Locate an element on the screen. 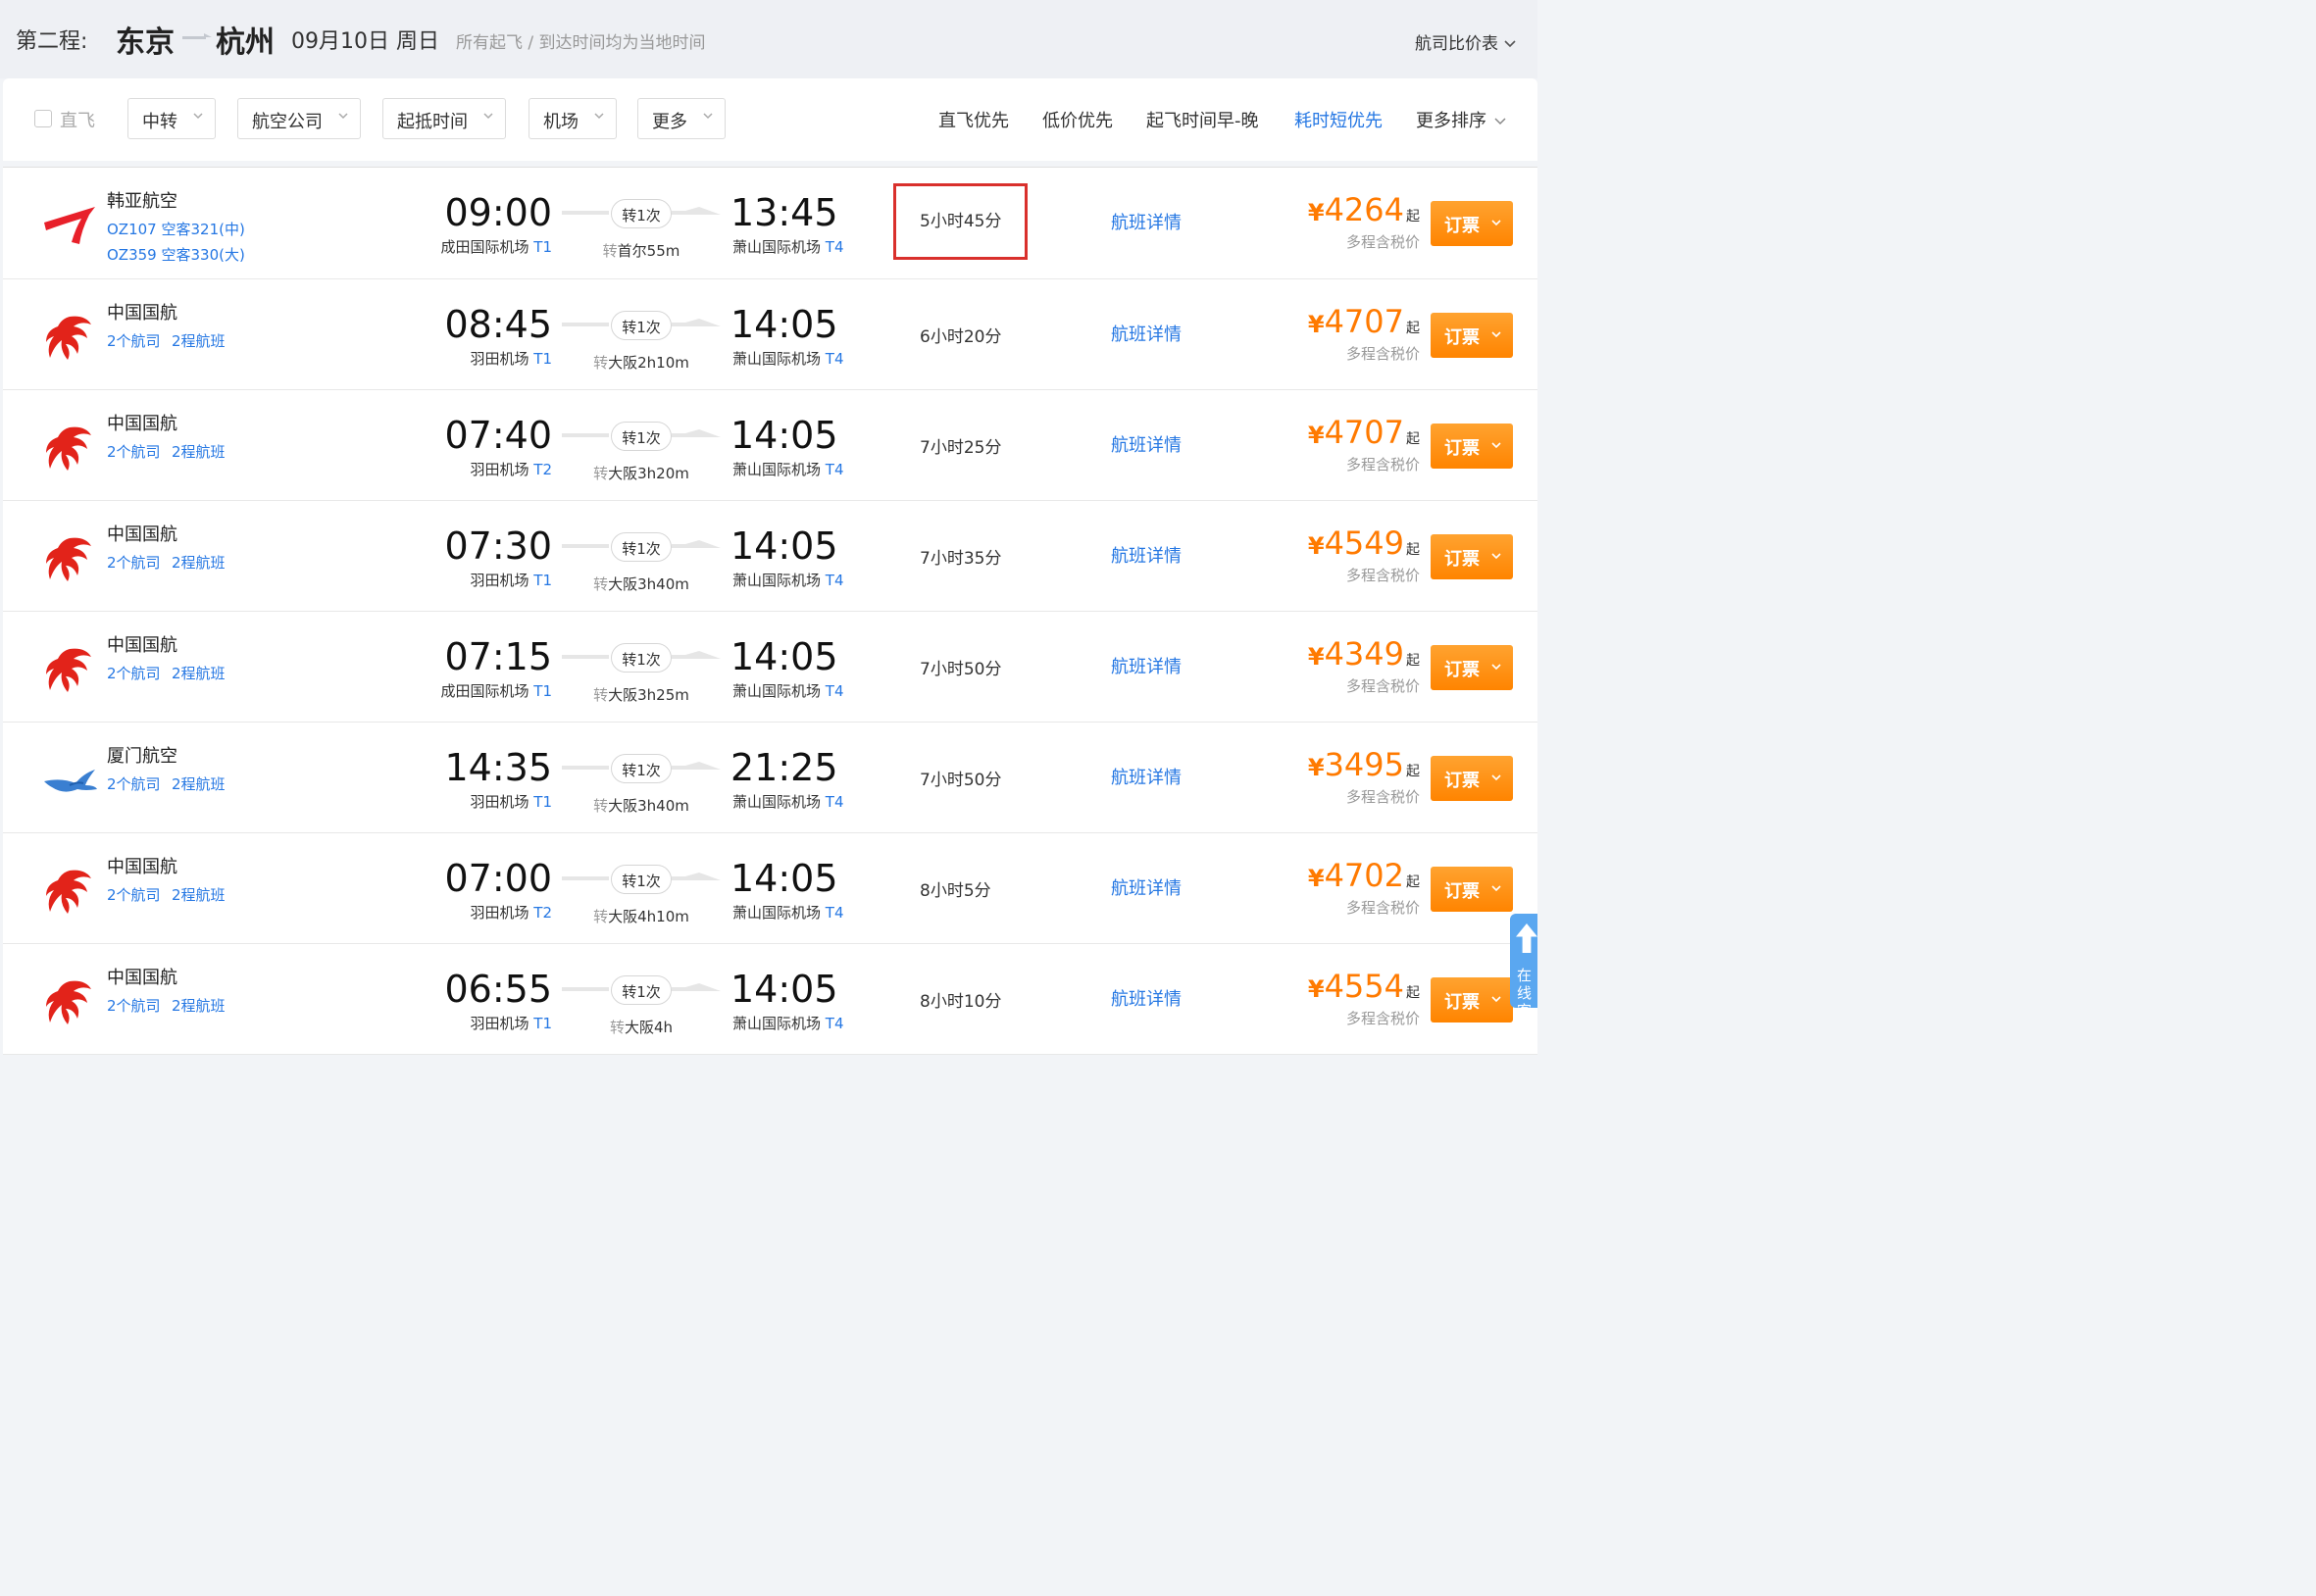  sort-shortest-duration: 耗时短优先 is located at coordinates (1338, 119).